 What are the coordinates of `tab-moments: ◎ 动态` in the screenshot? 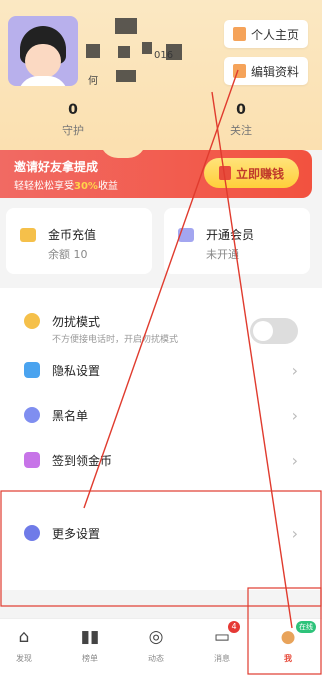 It's located at (156, 644).